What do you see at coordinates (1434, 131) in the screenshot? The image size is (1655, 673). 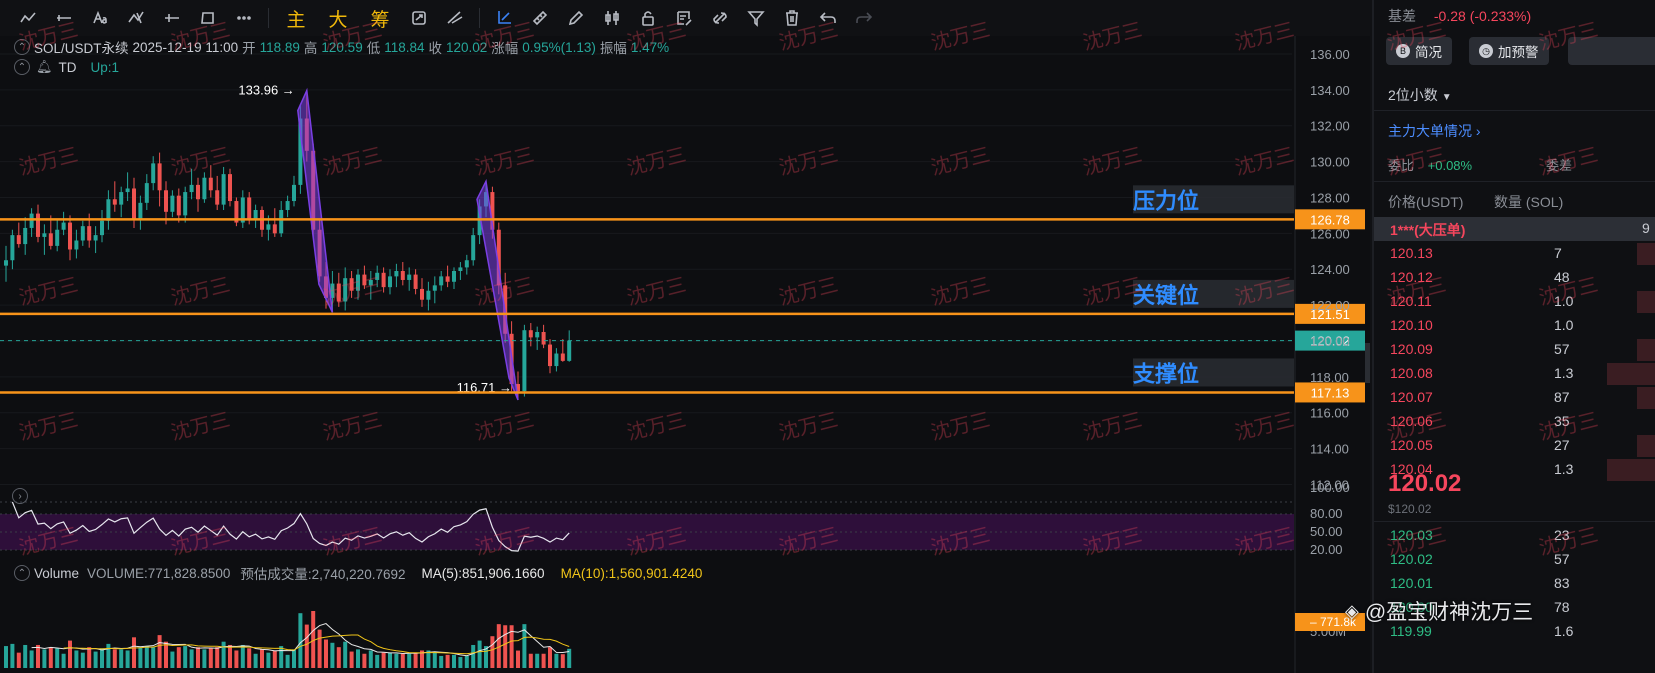 I see `big-order-link: 主力大单情况 ›` at bounding box center [1434, 131].